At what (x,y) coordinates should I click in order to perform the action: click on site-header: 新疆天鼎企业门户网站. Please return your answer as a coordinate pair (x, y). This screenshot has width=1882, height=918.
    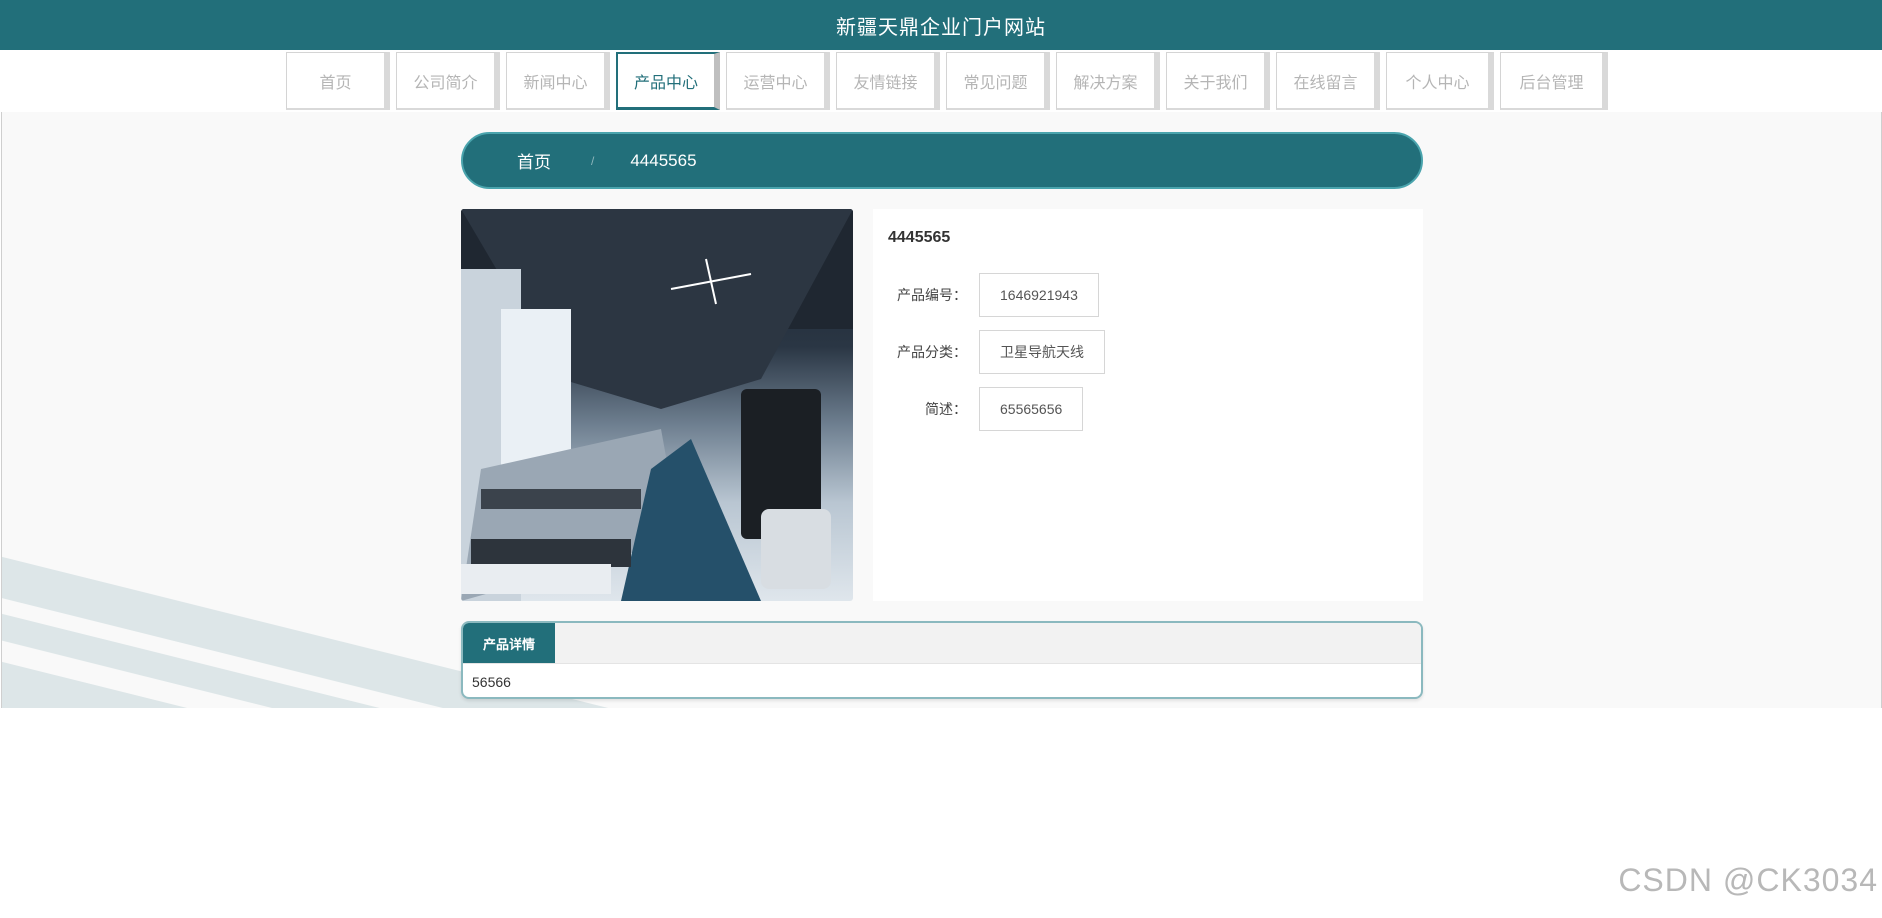
    Looking at the image, I should click on (941, 25).